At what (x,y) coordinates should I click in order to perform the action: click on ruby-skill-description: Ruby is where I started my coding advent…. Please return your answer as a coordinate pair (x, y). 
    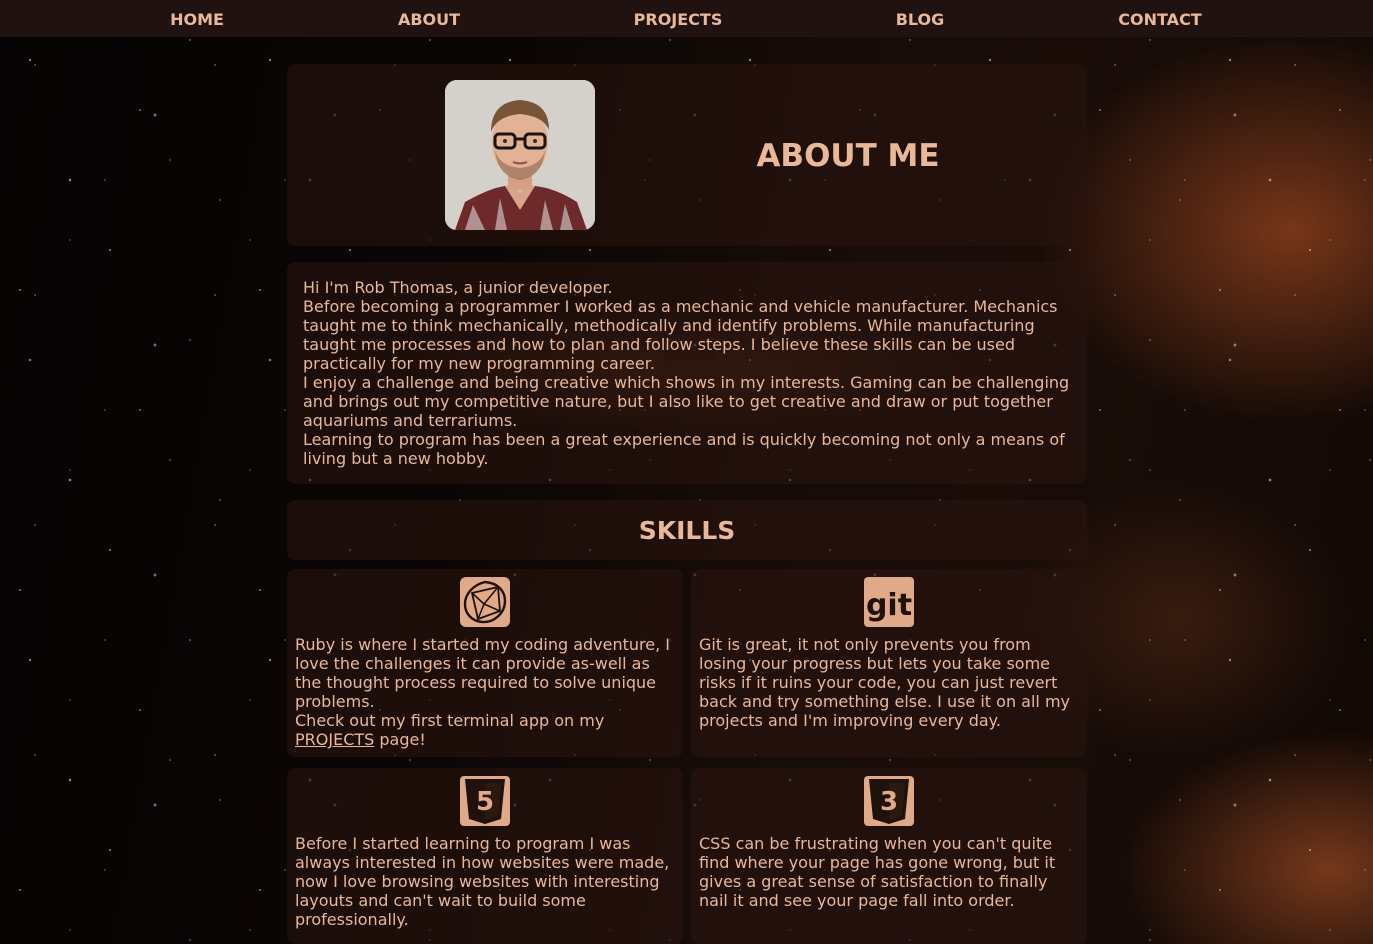
    Looking at the image, I should click on (482, 673).